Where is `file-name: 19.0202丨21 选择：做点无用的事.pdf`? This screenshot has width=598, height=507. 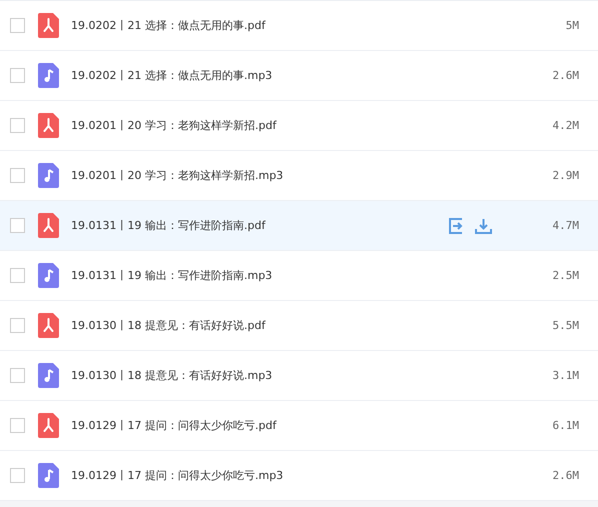 file-name: 19.0202丨21 选择：做点无用的事.pdf is located at coordinates (260, 25).